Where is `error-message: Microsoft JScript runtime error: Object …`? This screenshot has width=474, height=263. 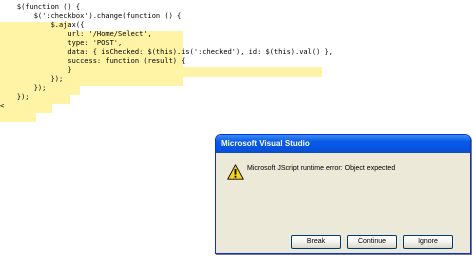 error-message: Microsoft JScript runtime error: Object … is located at coordinates (321, 168).